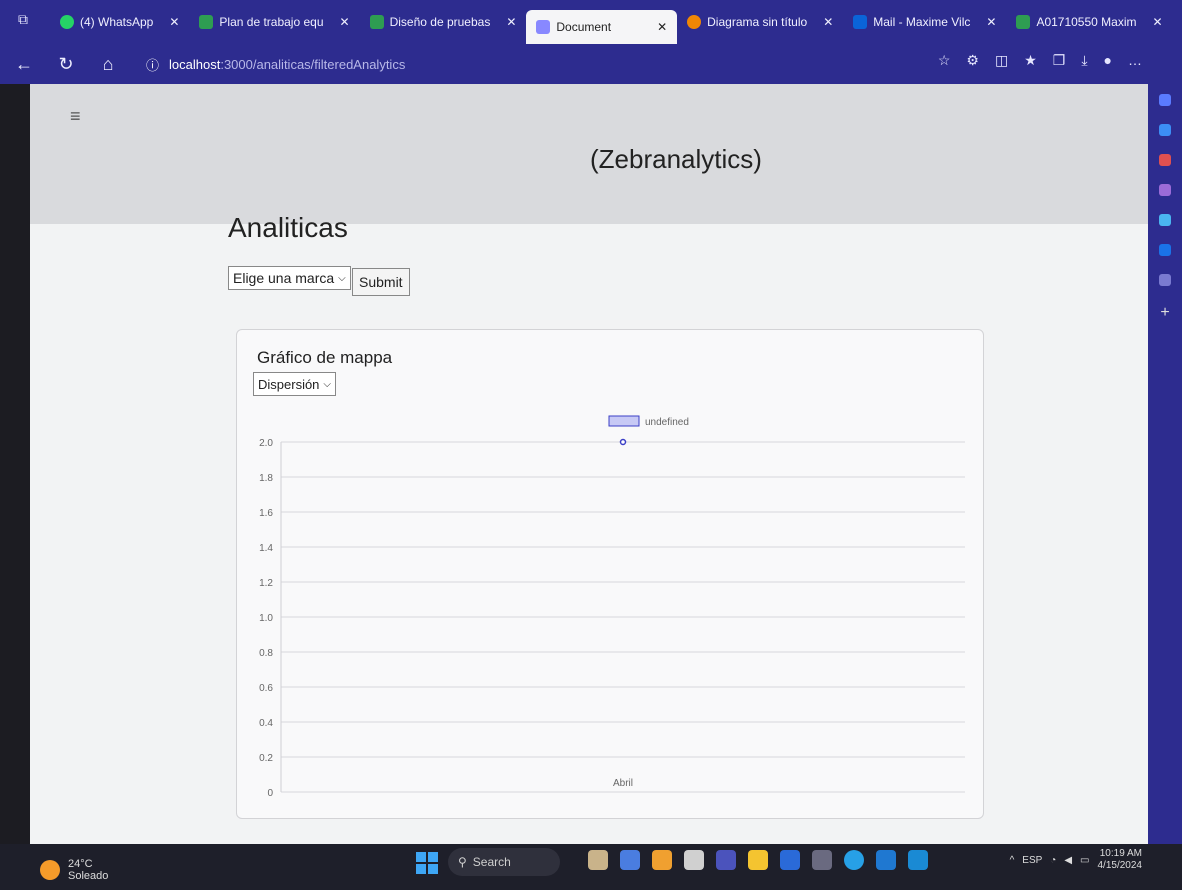  I want to click on collections-icon: ❐, so click(1059, 60).